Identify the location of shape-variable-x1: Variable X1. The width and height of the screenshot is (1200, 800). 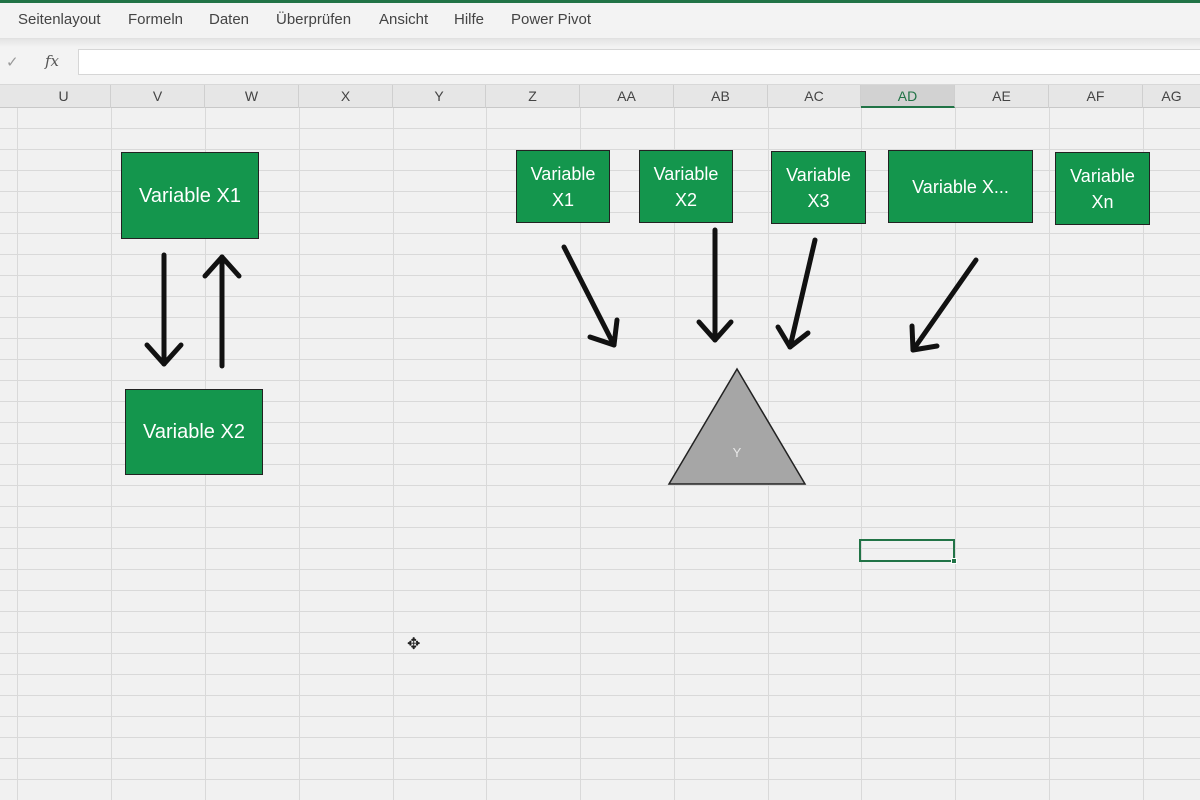
(563, 186).